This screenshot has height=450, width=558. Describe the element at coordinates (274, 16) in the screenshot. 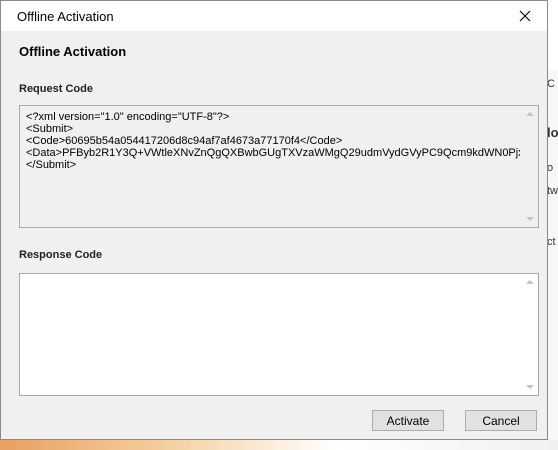

I see `title-bar: Offline Activation` at that location.